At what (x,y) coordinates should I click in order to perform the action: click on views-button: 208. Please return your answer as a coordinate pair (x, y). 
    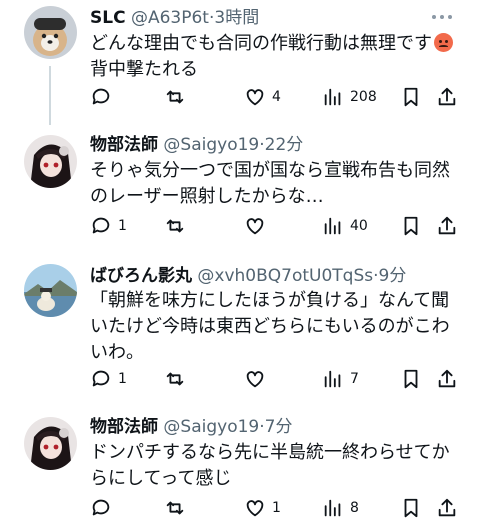
    Looking at the image, I should click on (349, 97).